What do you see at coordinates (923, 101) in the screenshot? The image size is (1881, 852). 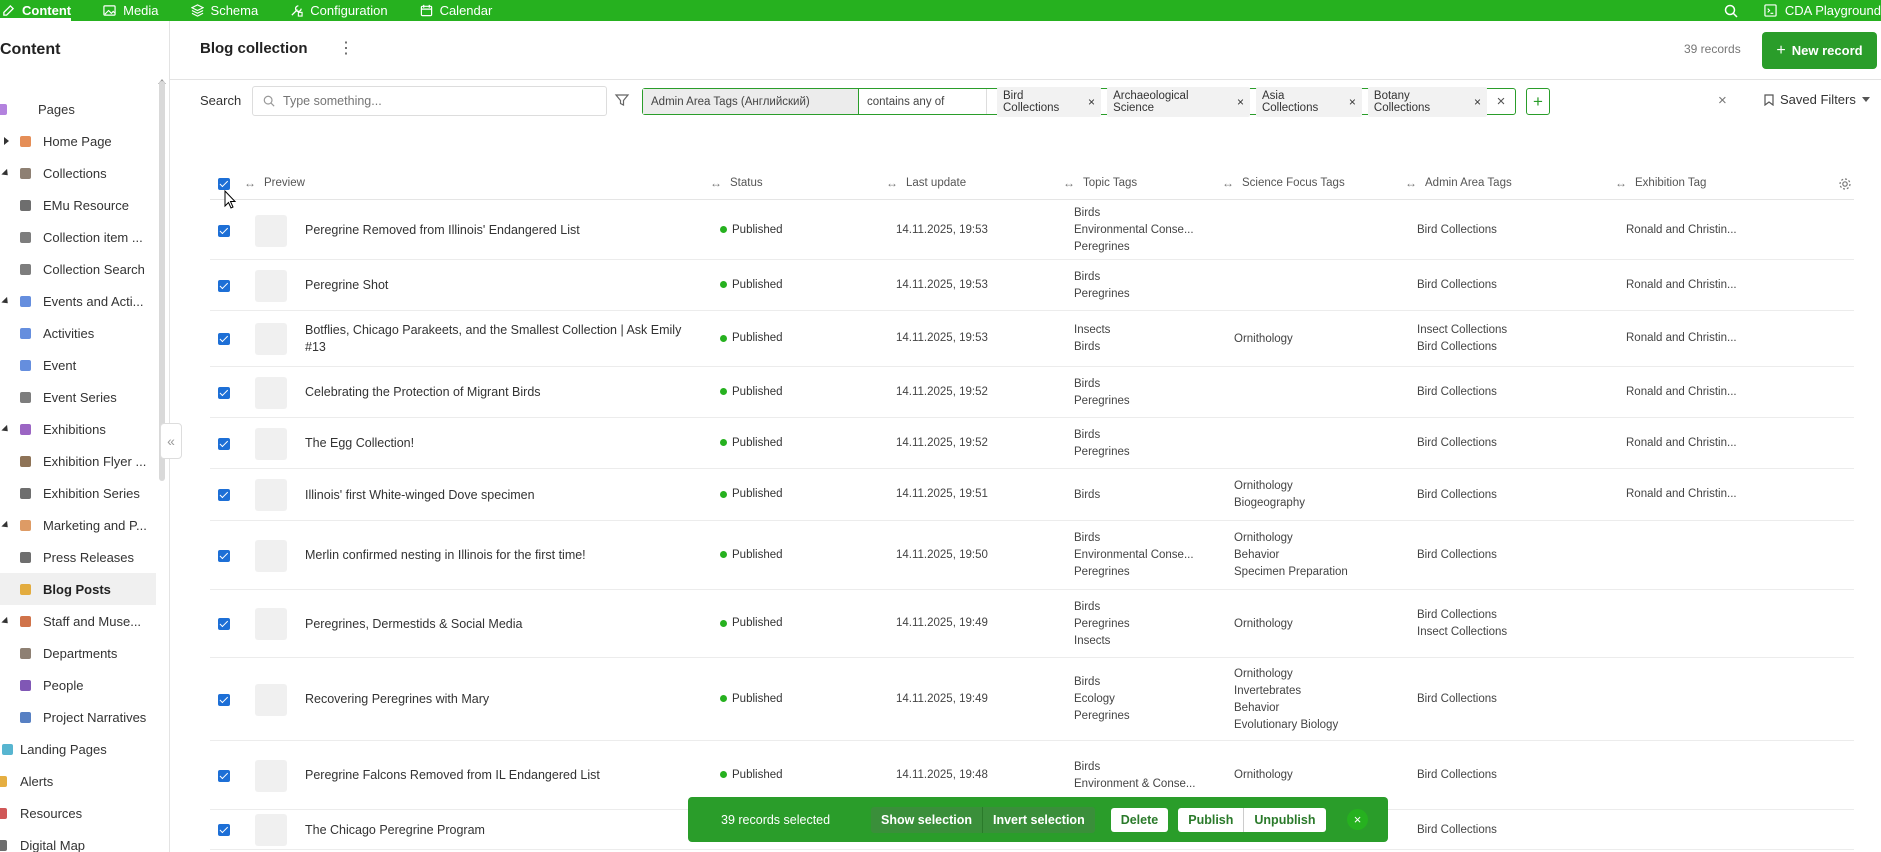 I see `filter-operator-select: contains any of` at bounding box center [923, 101].